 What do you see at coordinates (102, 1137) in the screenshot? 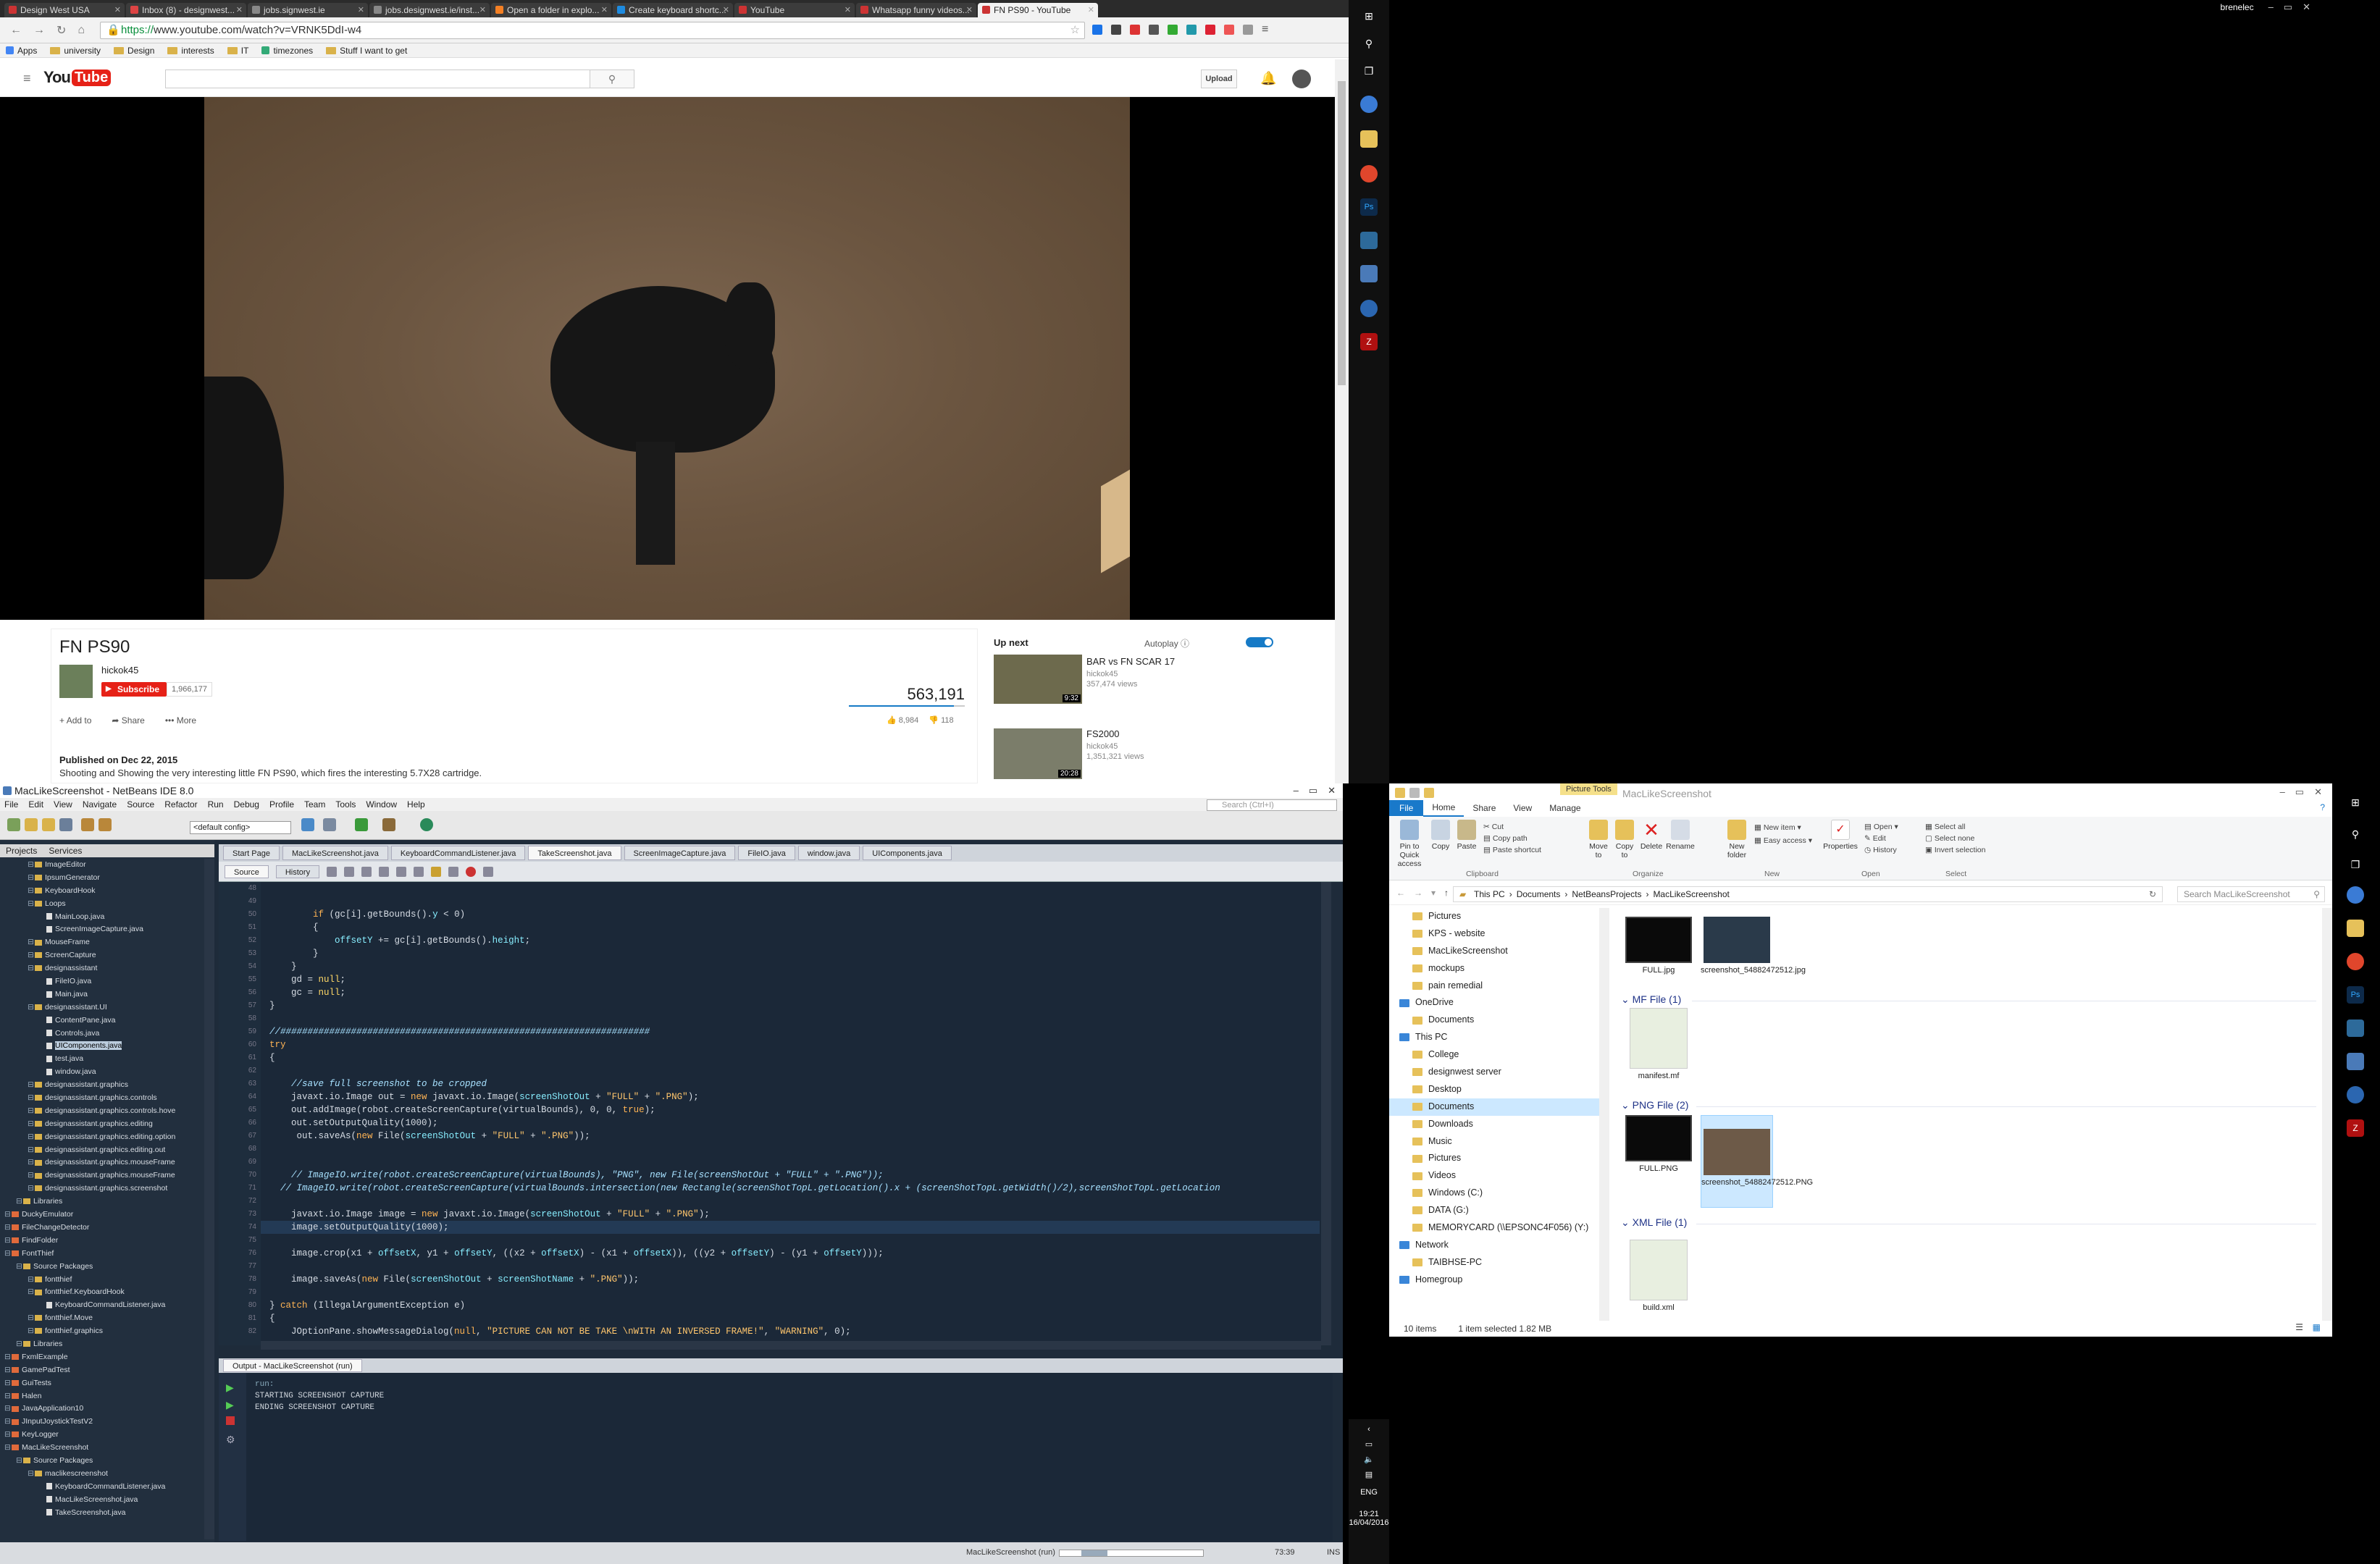
I see `tree-node: ⊟ designassistant.graphics.editing.option` at bounding box center [102, 1137].